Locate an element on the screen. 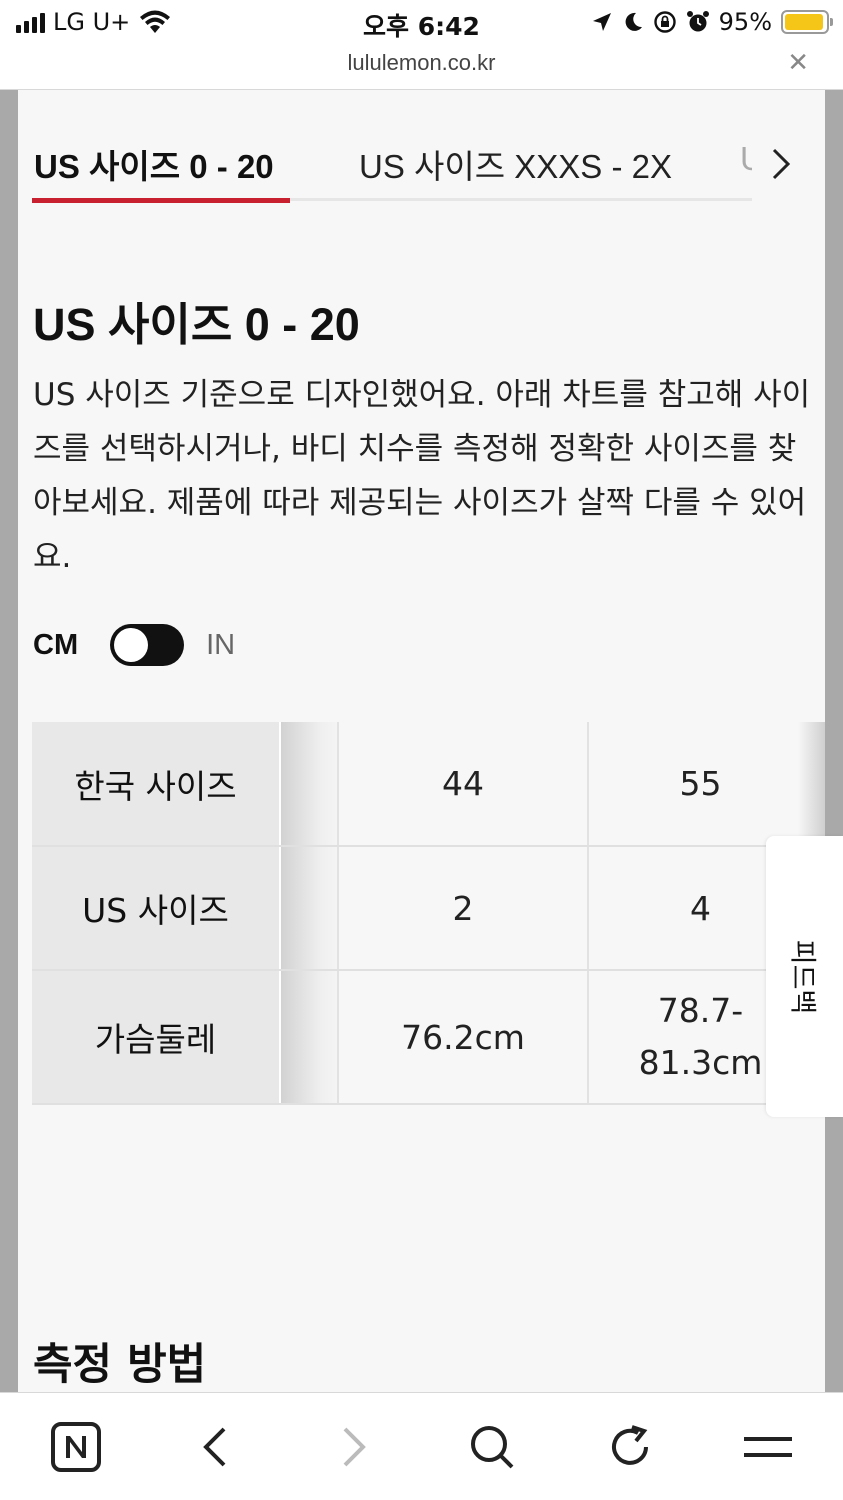  alarm-icon is located at coordinates (697, 21).